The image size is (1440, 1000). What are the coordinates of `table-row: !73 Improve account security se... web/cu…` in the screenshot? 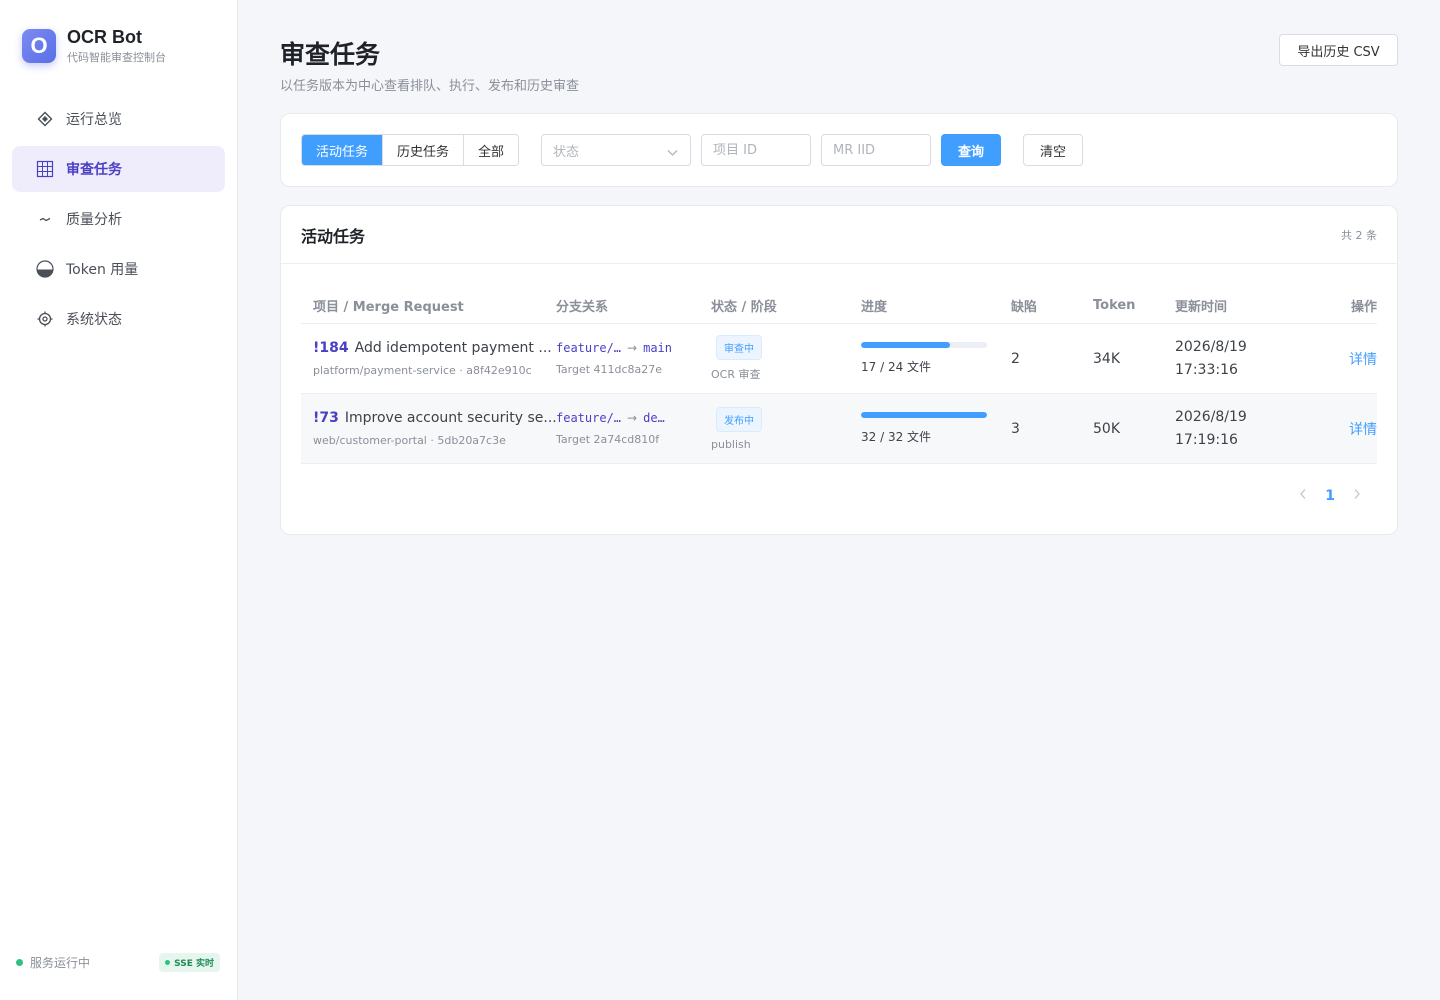 It's located at (839, 429).